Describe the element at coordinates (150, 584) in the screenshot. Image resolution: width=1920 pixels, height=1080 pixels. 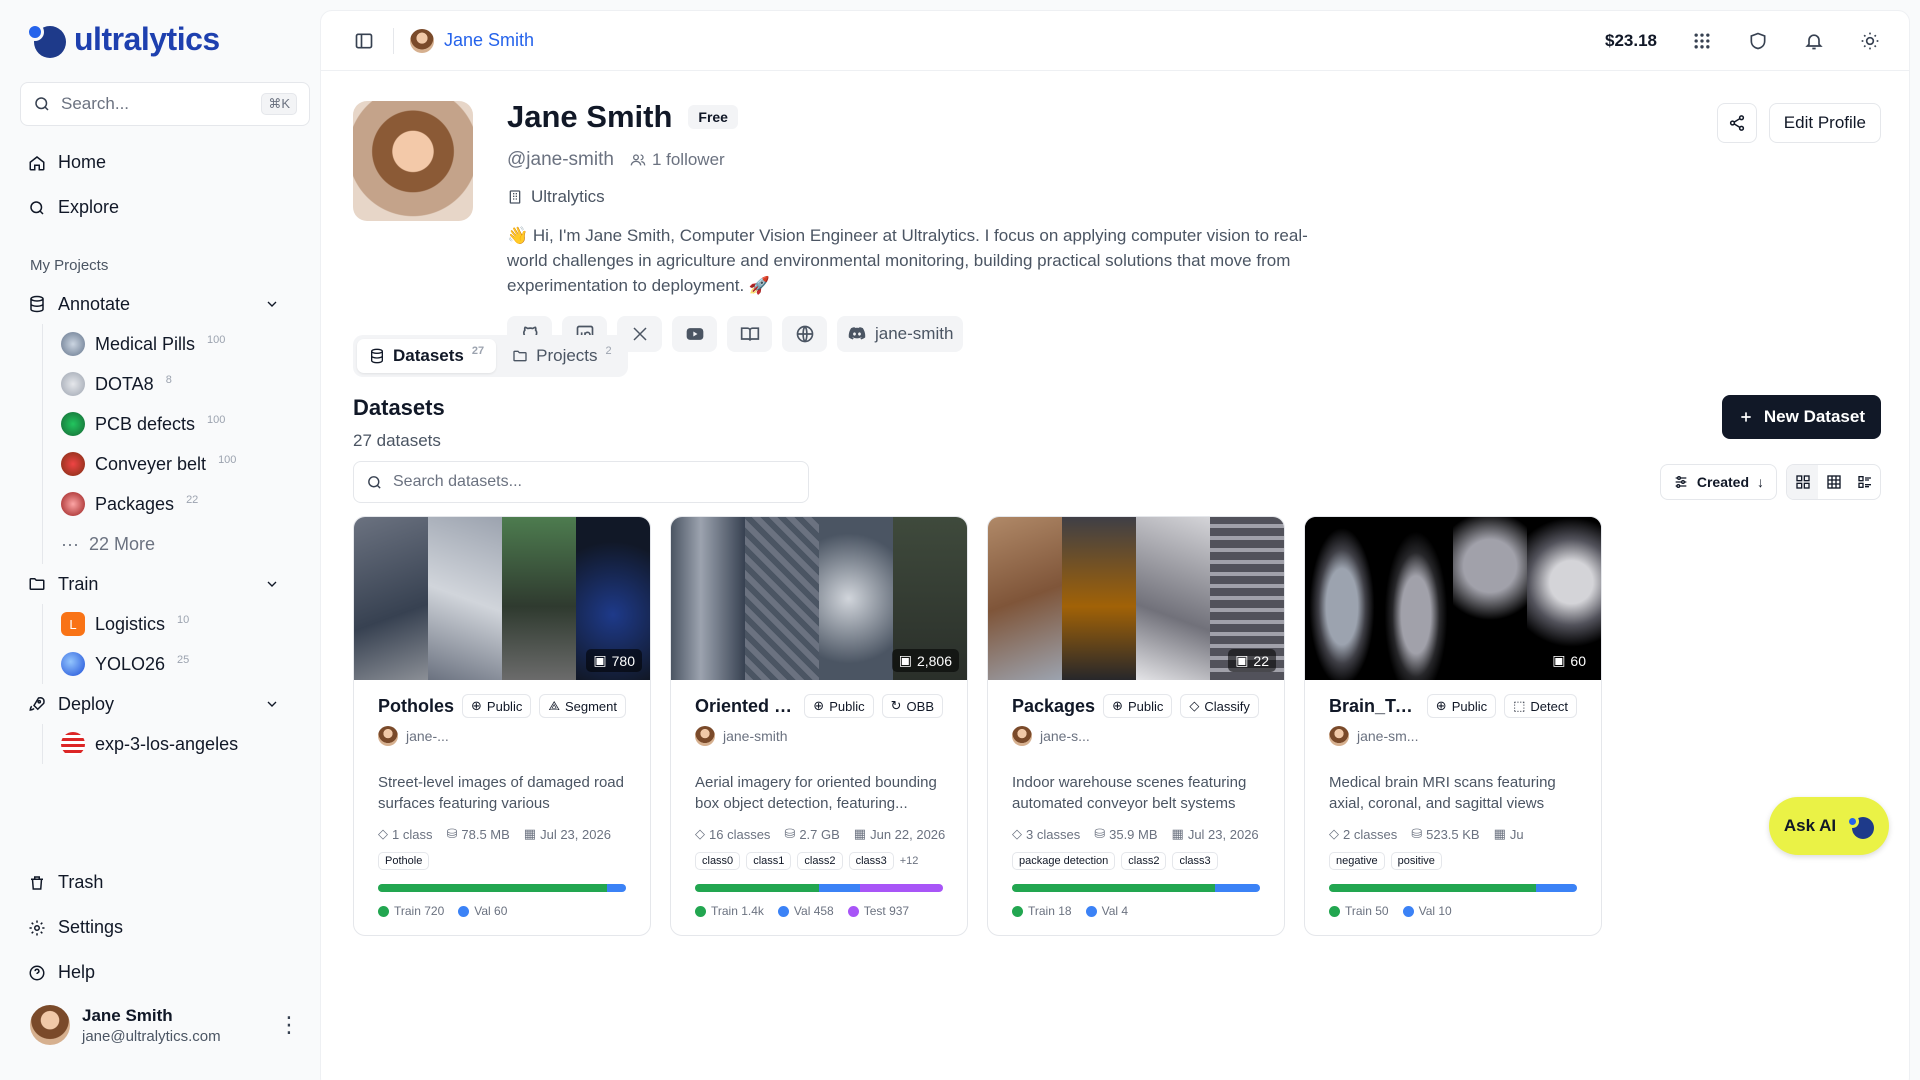
I see `sidebar-group-train: Train` at that location.